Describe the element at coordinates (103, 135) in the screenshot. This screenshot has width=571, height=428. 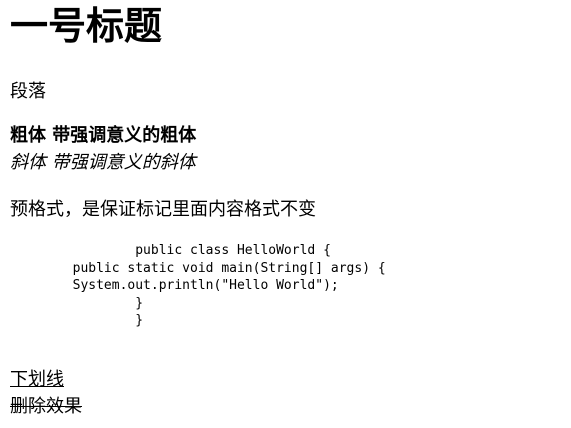
I see `bold-text: 粗体 带强调意义的粗体` at that location.